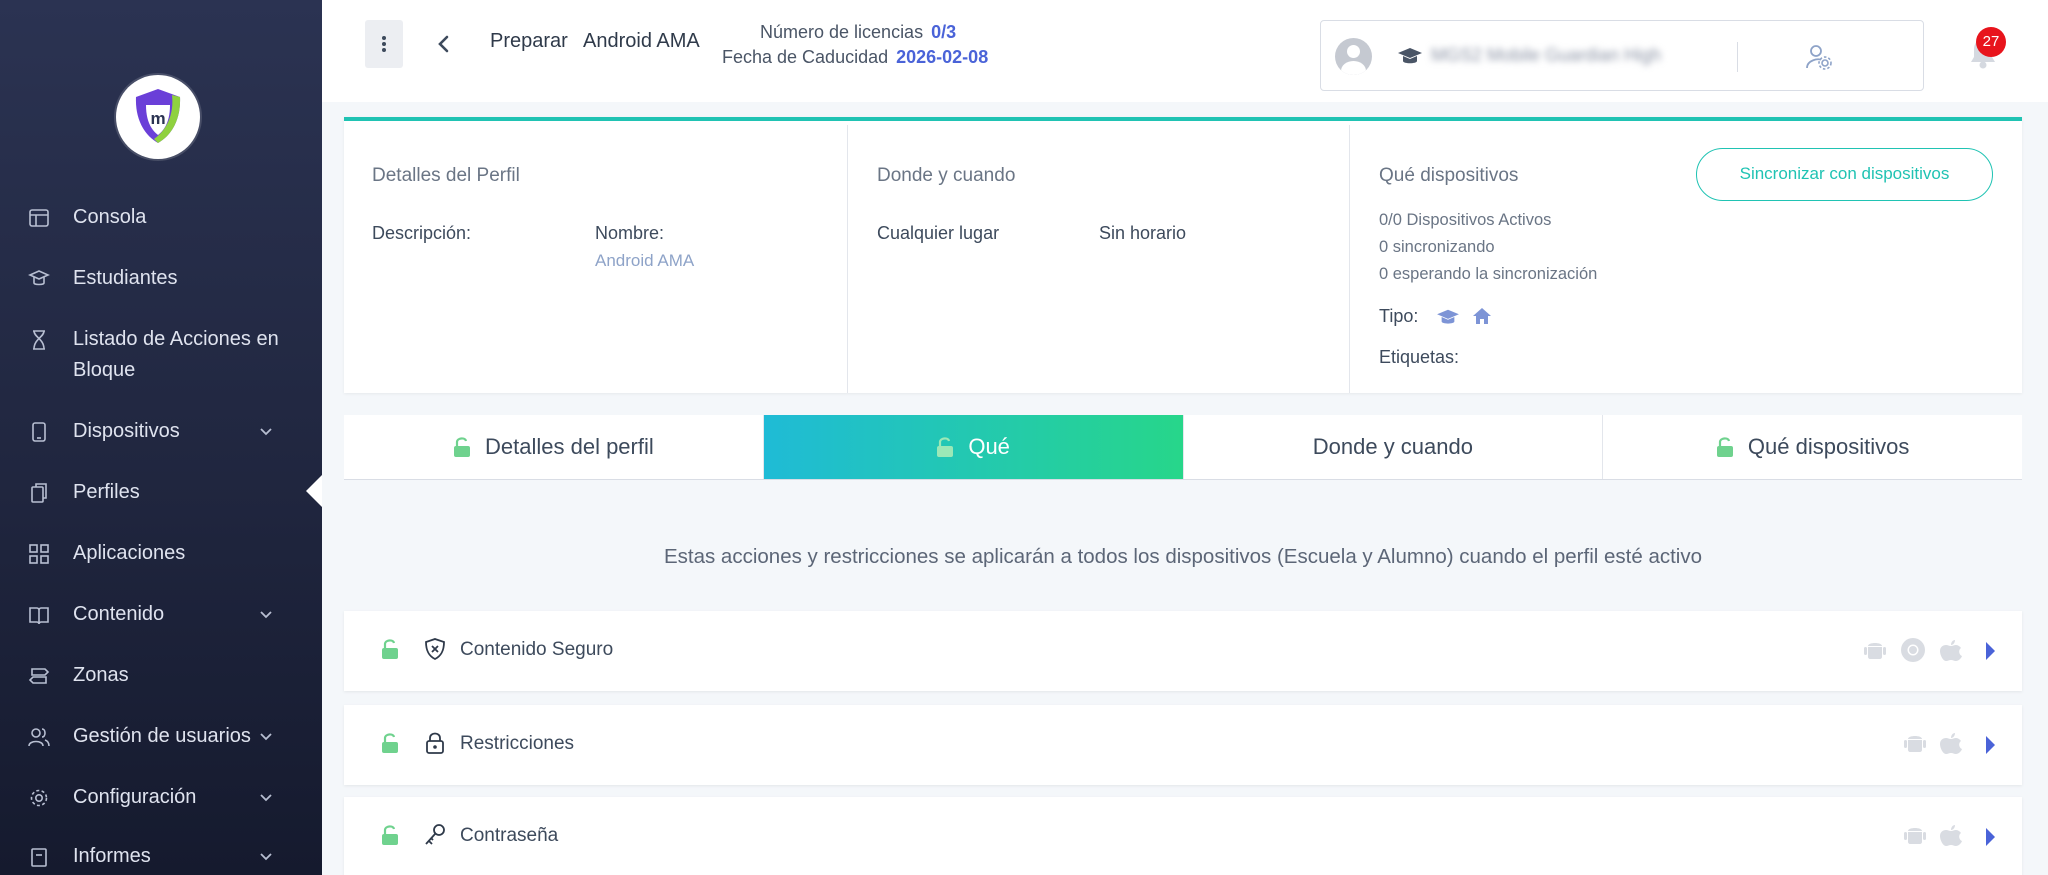 The image size is (2048, 875). What do you see at coordinates (529, 41) in the screenshot?
I see `breadcrumb-prepare: Preparar` at bounding box center [529, 41].